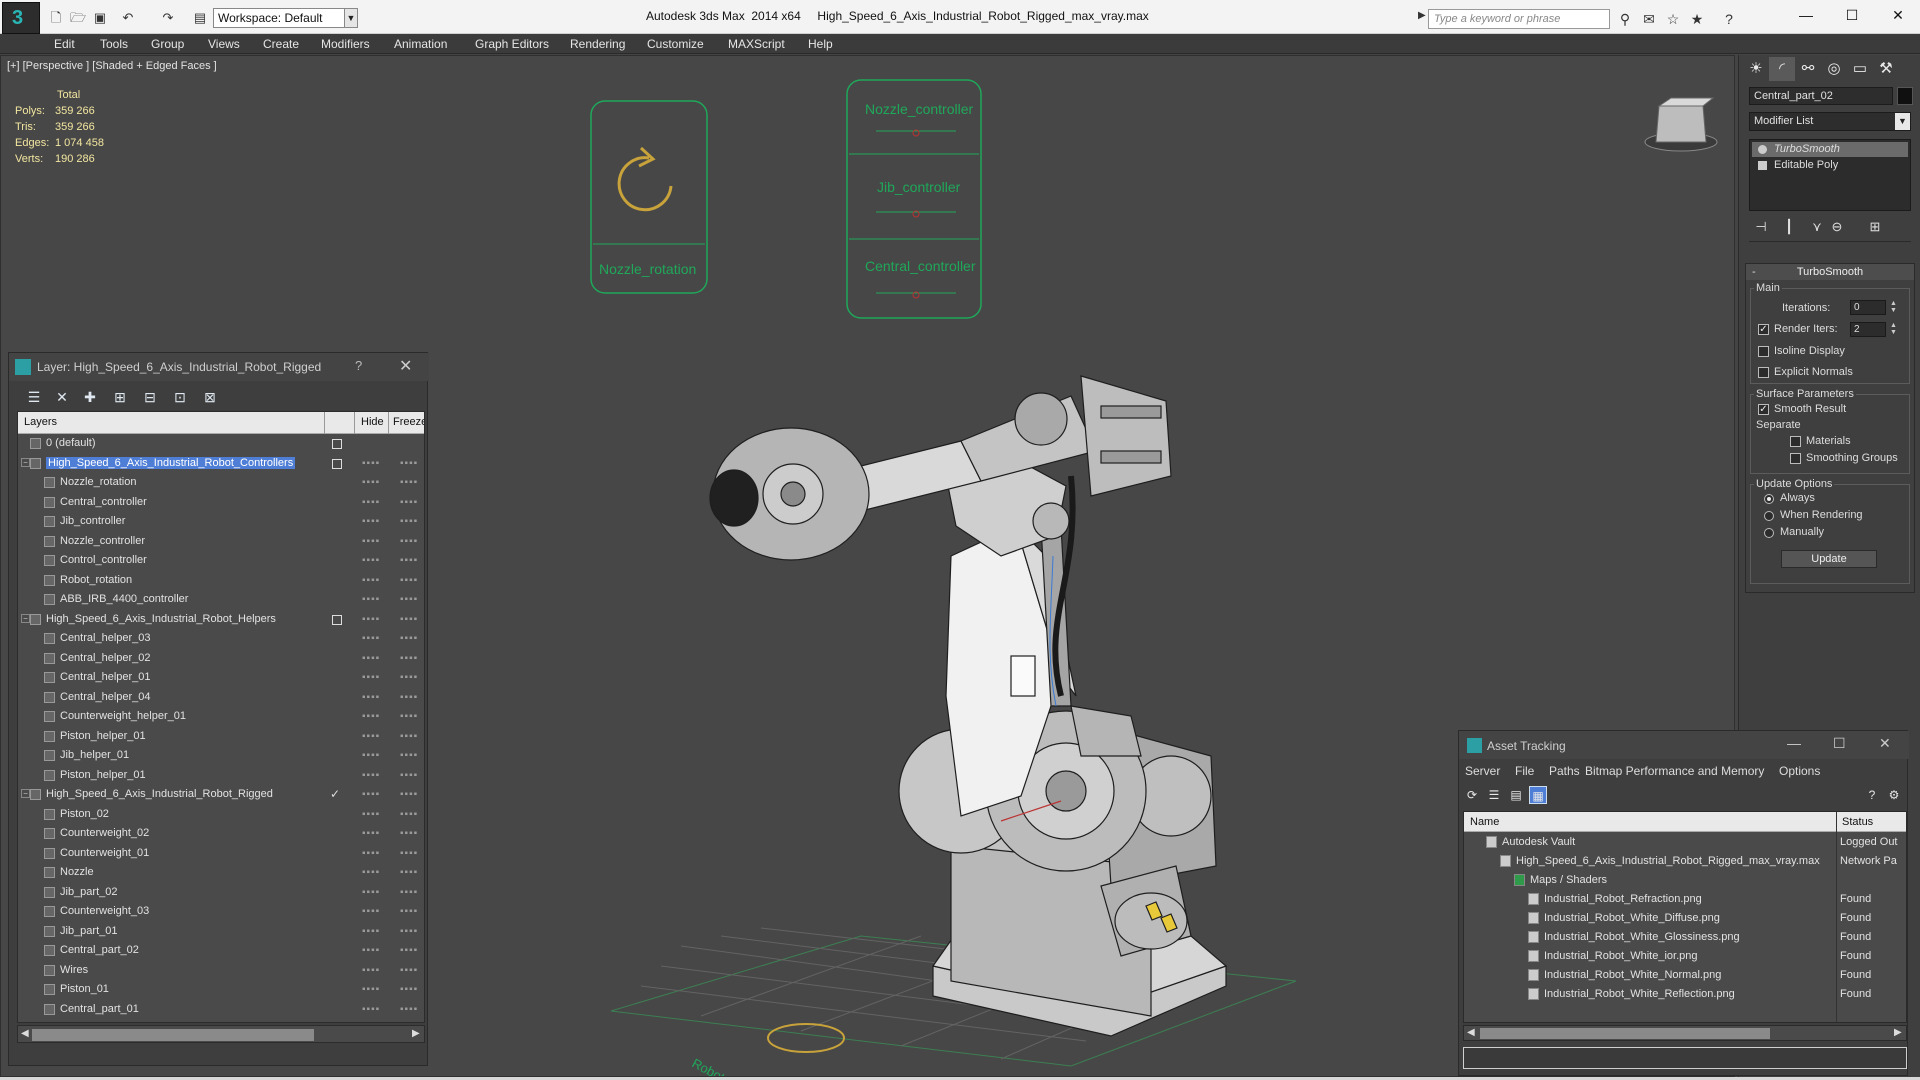 The image size is (1920, 1080). What do you see at coordinates (180, 397) in the screenshot?
I see `highlight-selected-icon: ⊡` at bounding box center [180, 397].